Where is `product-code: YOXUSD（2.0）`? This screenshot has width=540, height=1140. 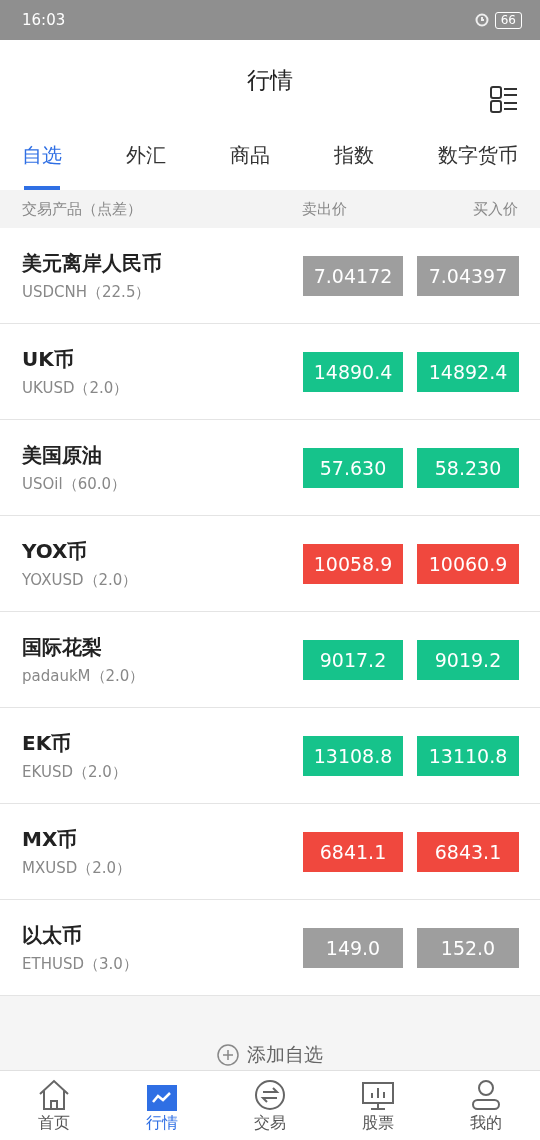
product-code: YOXUSD（2.0） is located at coordinates (80, 580).